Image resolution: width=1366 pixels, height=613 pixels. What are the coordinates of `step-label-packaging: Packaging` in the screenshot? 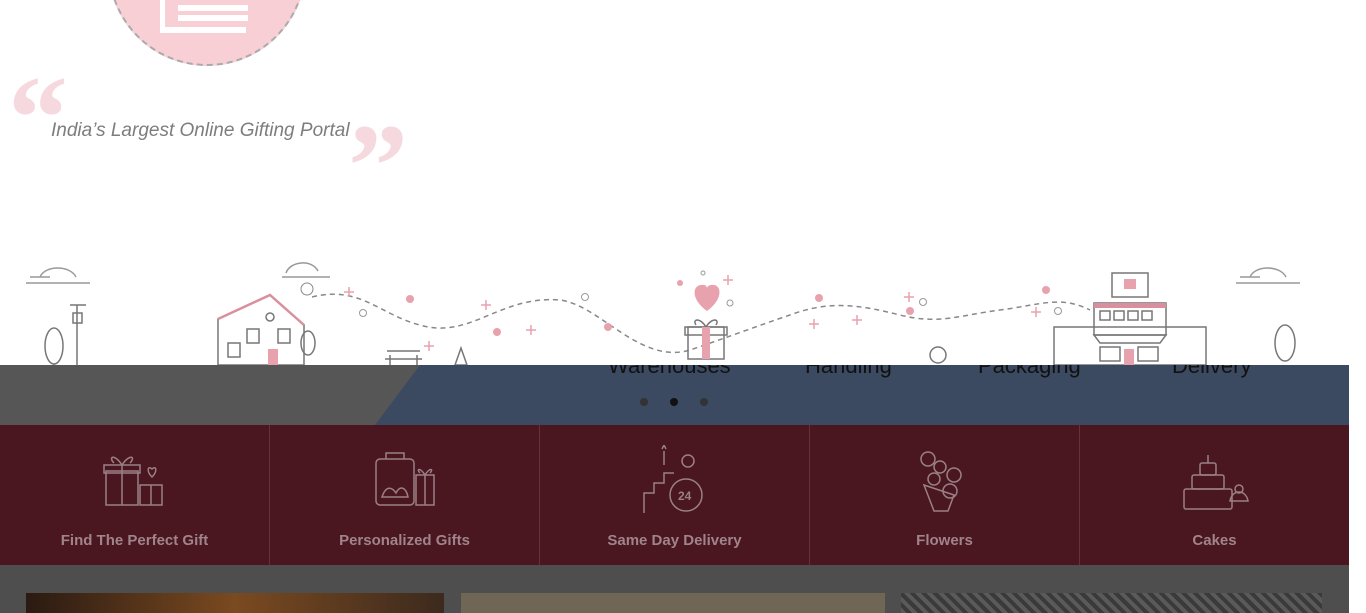 It's located at (1029, 371).